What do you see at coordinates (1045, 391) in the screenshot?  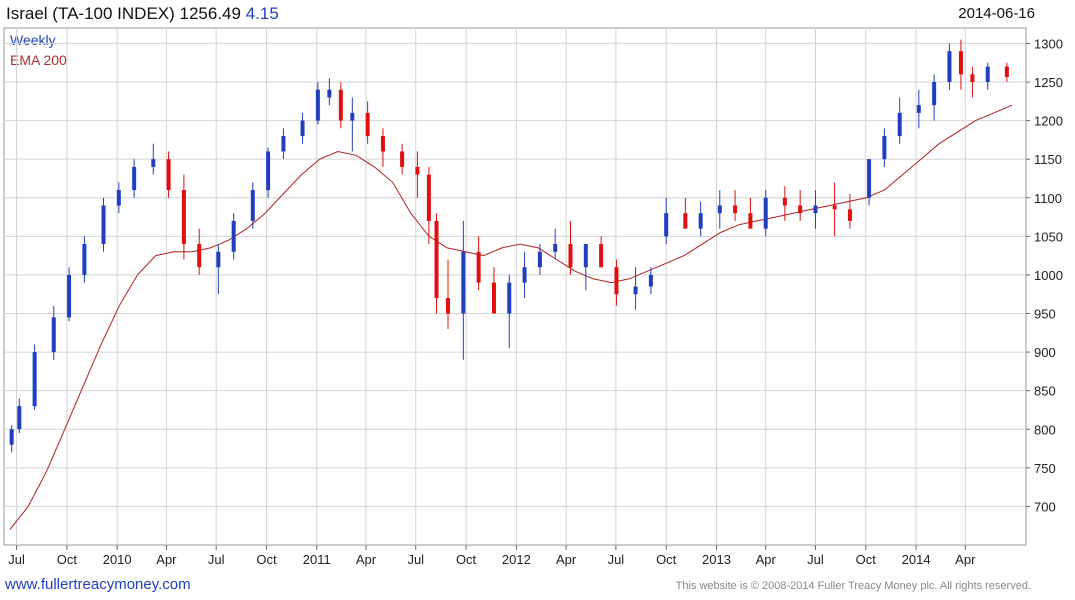 I see `y-tick-label: 850` at bounding box center [1045, 391].